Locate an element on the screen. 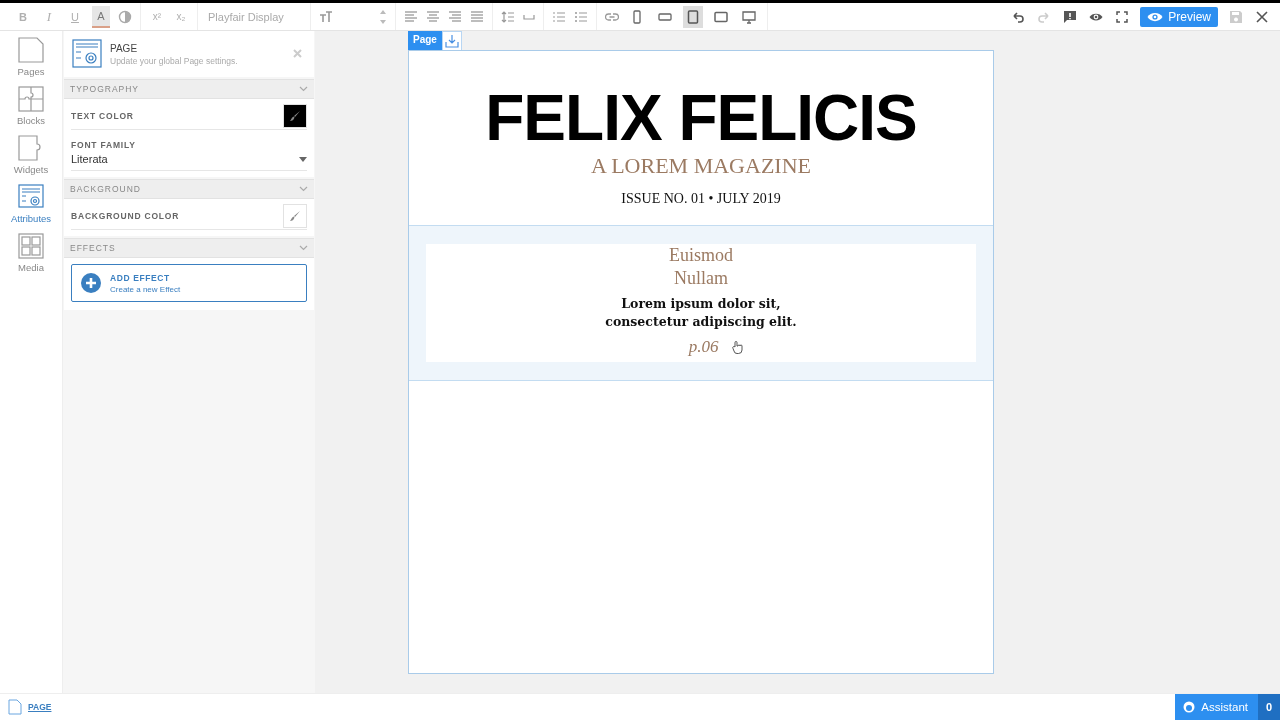 The image size is (1280, 720). page-tag: Page is located at coordinates (425, 40).